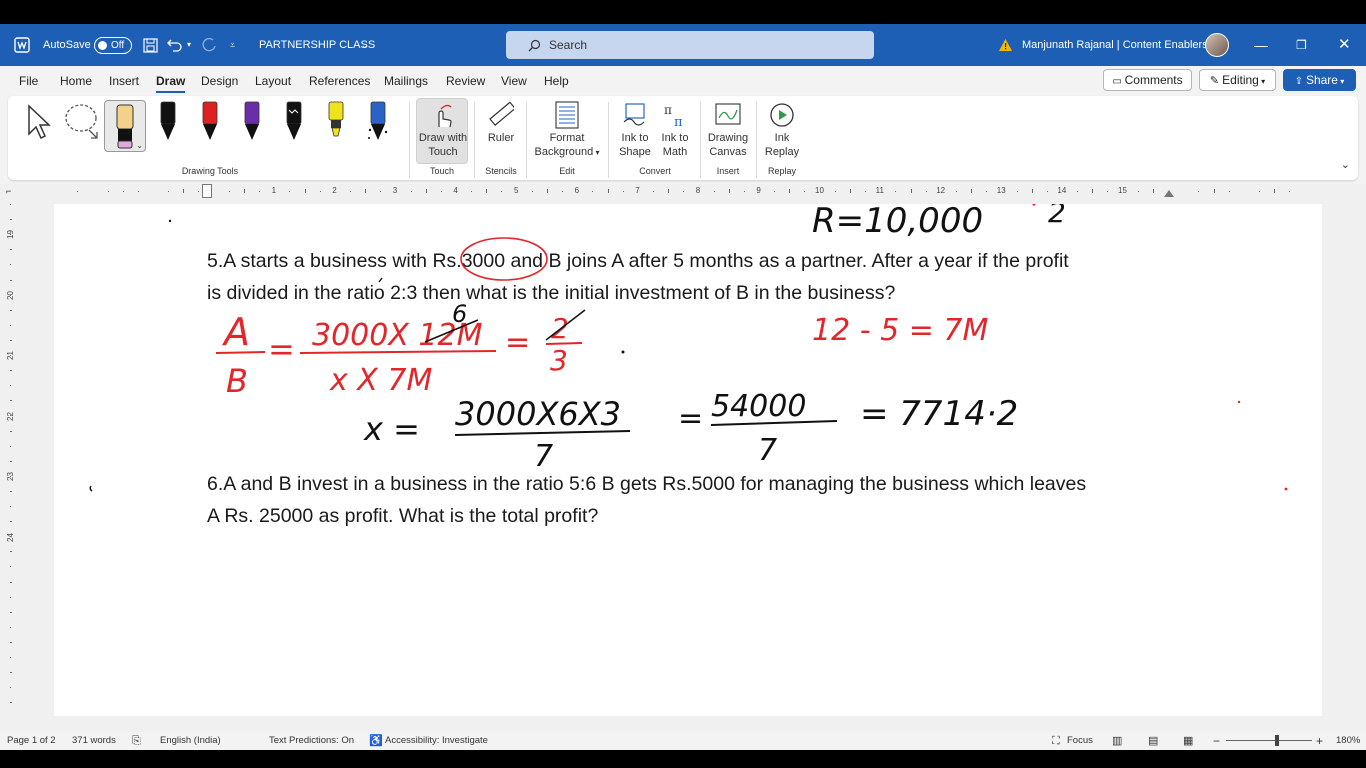 Image resolution: width=1366 pixels, height=768 pixels. What do you see at coordinates (232, 45) in the screenshot?
I see `customize-qat-icon: ⩡` at bounding box center [232, 45].